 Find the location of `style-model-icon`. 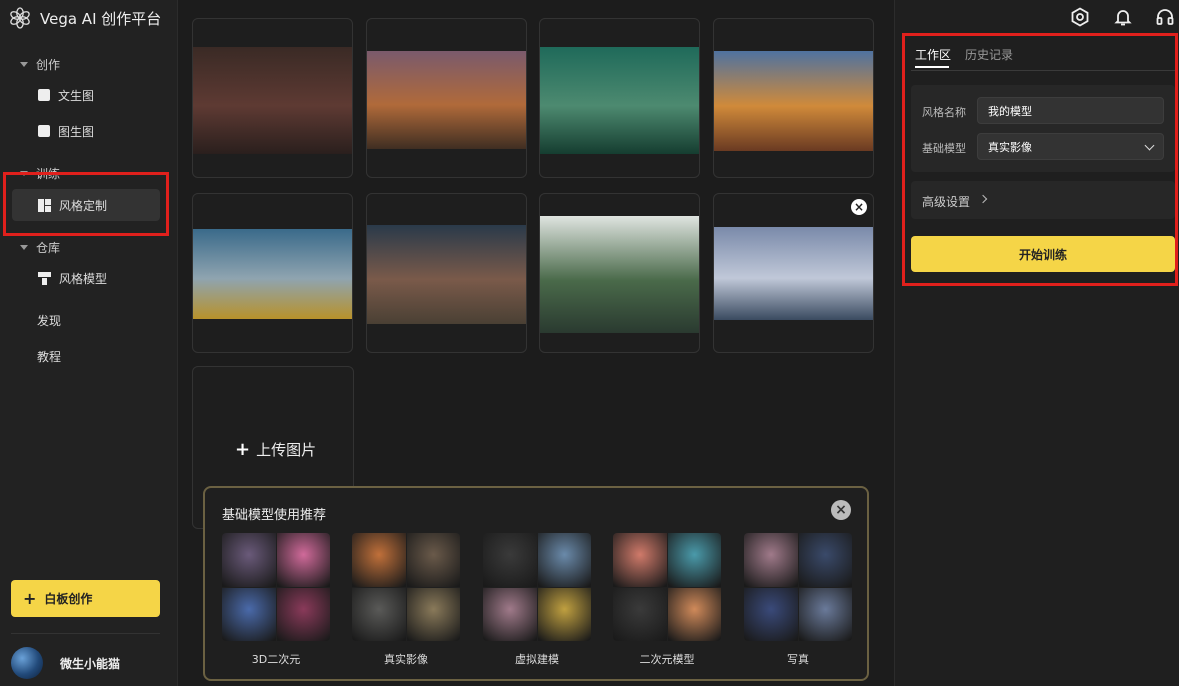

style-model-icon is located at coordinates (44, 278).